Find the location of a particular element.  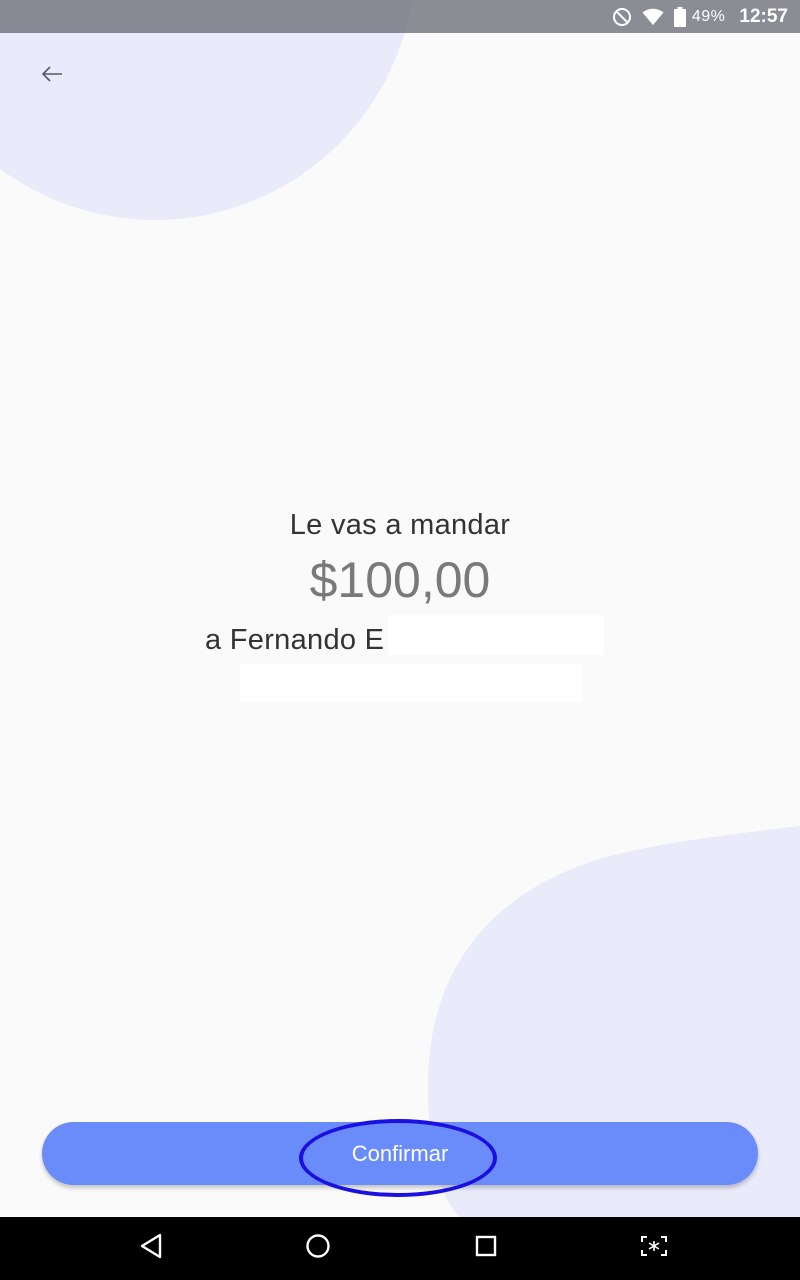

back-triangle-icon is located at coordinates (151, 1248).